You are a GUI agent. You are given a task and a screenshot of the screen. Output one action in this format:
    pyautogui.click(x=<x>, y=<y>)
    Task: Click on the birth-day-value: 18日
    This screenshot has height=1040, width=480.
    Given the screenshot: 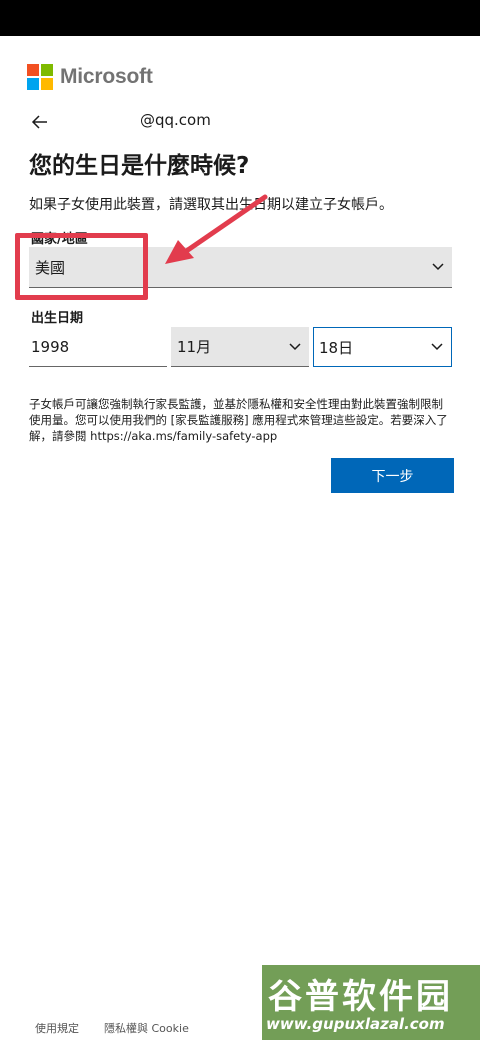 What is the action you would take?
    pyautogui.click(x=336, y=347)
    